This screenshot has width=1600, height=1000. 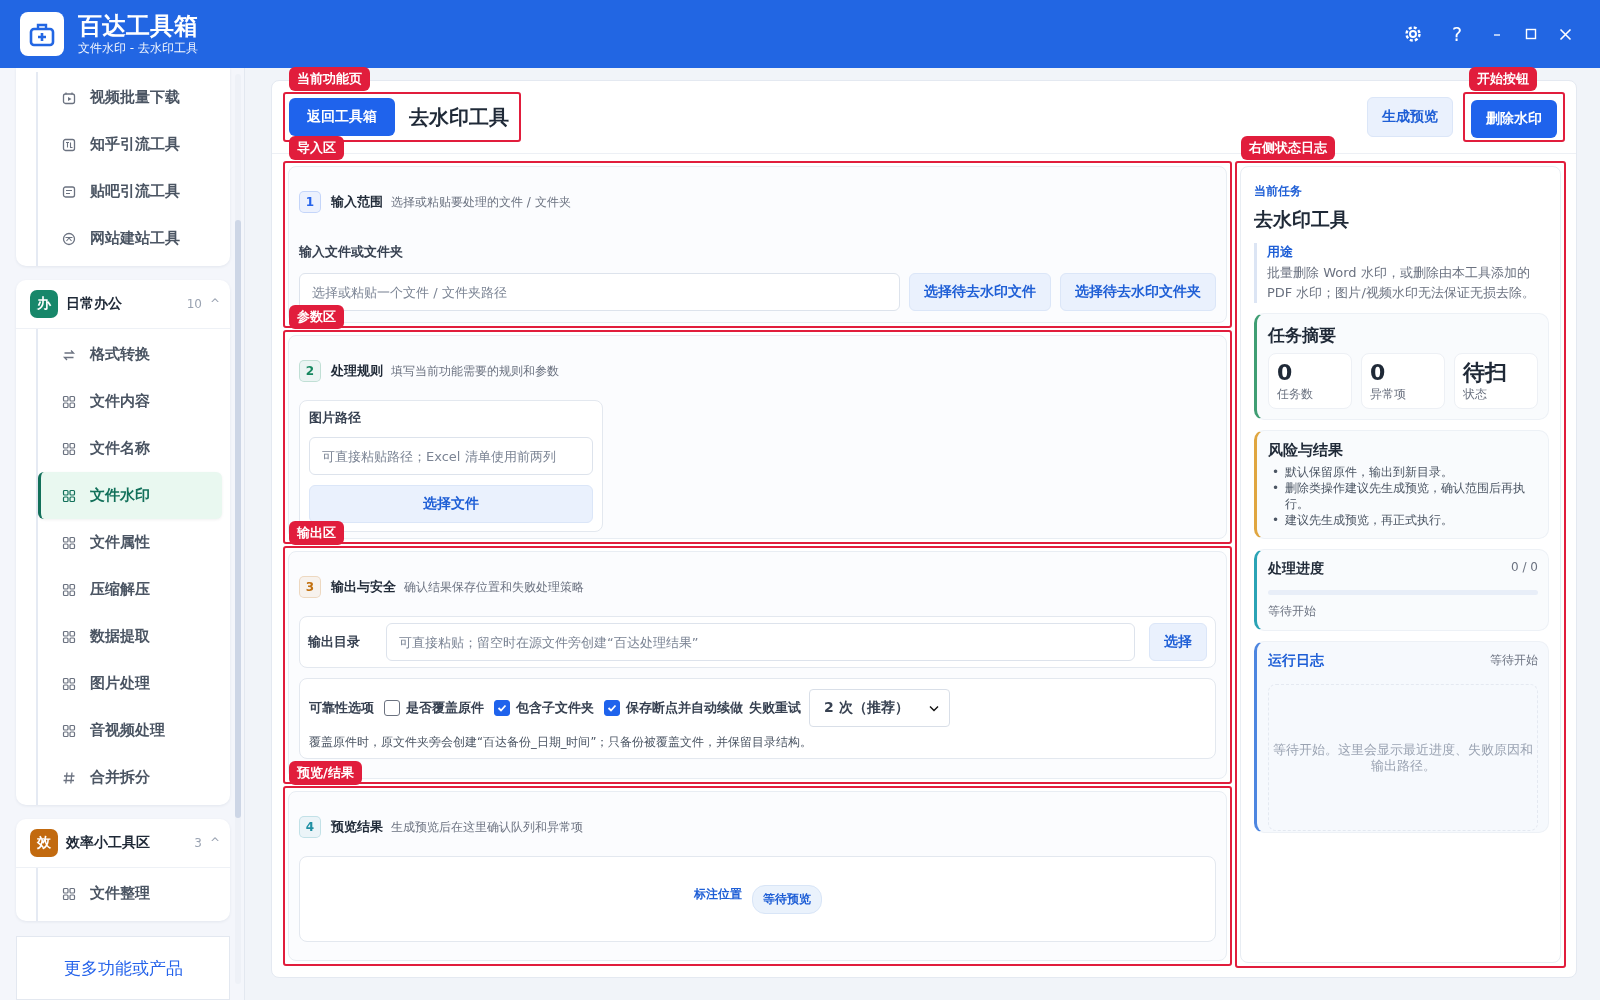 What do you see at coordinates (1280, 252) in the screenshot?
I see `purpose-label: 用途` at bounding box center [1280, 252].